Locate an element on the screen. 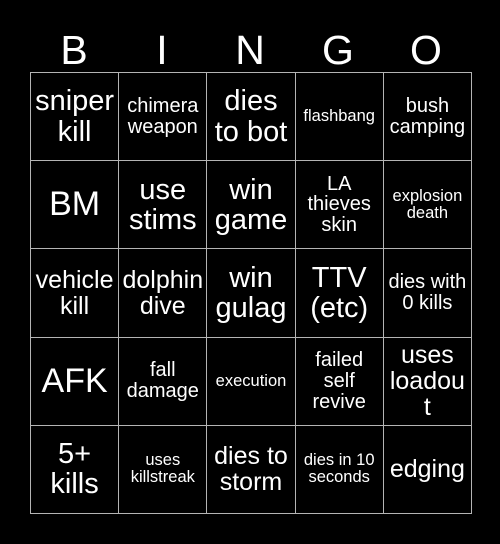 This screenshot has width=500, height=544. bingo-cell: failed self revive is located at coordinates (339, 381).